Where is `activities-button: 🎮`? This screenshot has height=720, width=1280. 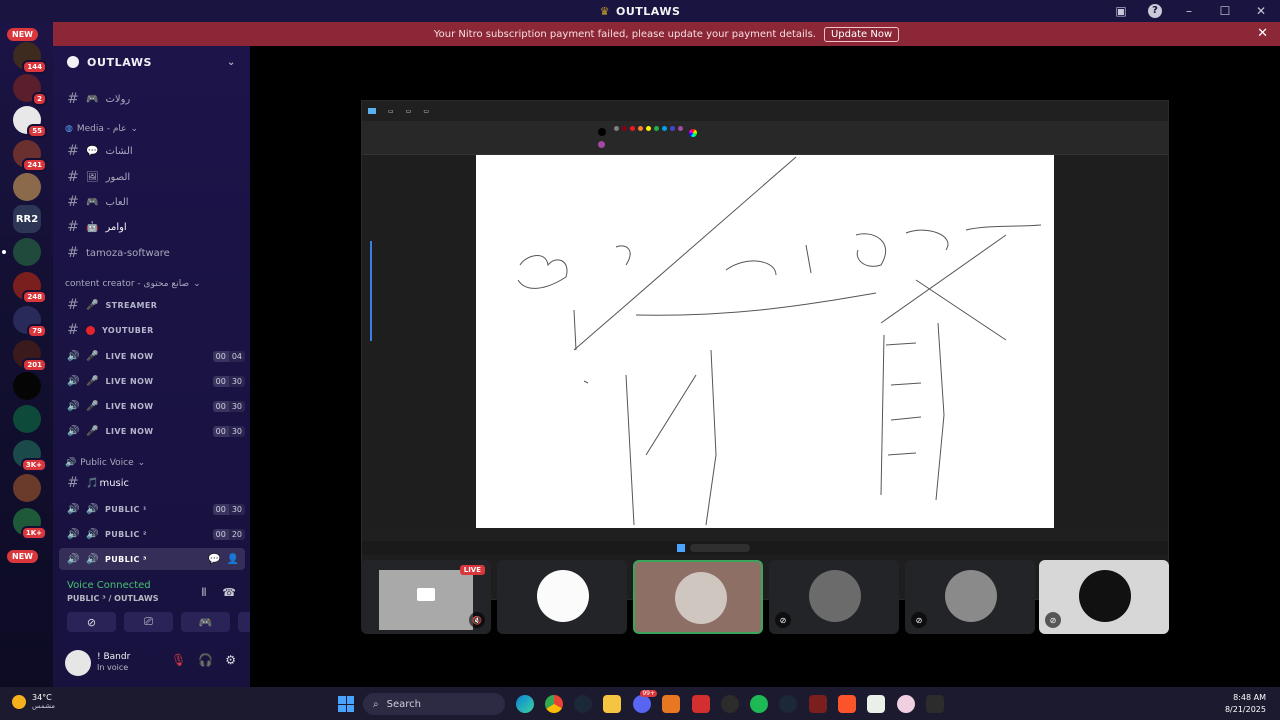 activities-button: 🎮 is located at coordinates (205, 622).